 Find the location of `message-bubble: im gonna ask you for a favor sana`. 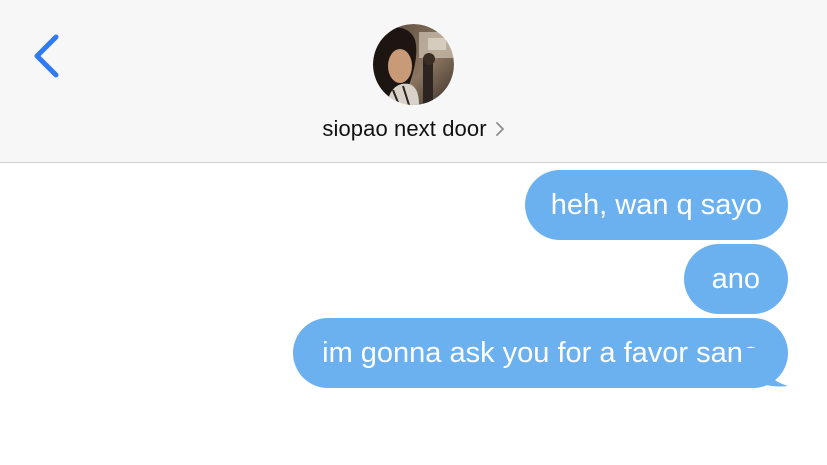

message-bubble: im gonna ask you for a favor sana is located at coordinates (540, 353).